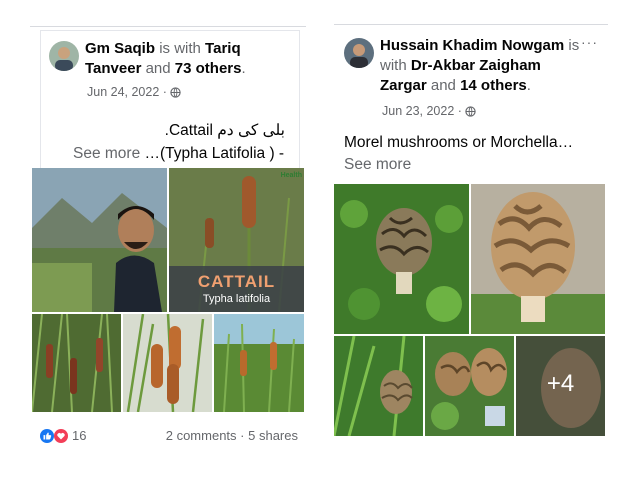 The height and width of the screenshot is (478, 638). I want to click on post-text-line1: بلی کی دم Cattail., so click(224, 130).